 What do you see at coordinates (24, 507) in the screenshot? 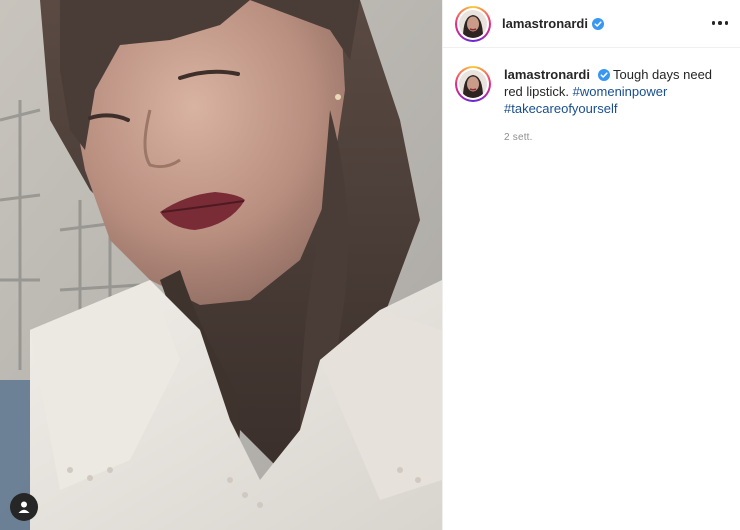
I see `user-tag-icon` at bounding box center [24, 507].